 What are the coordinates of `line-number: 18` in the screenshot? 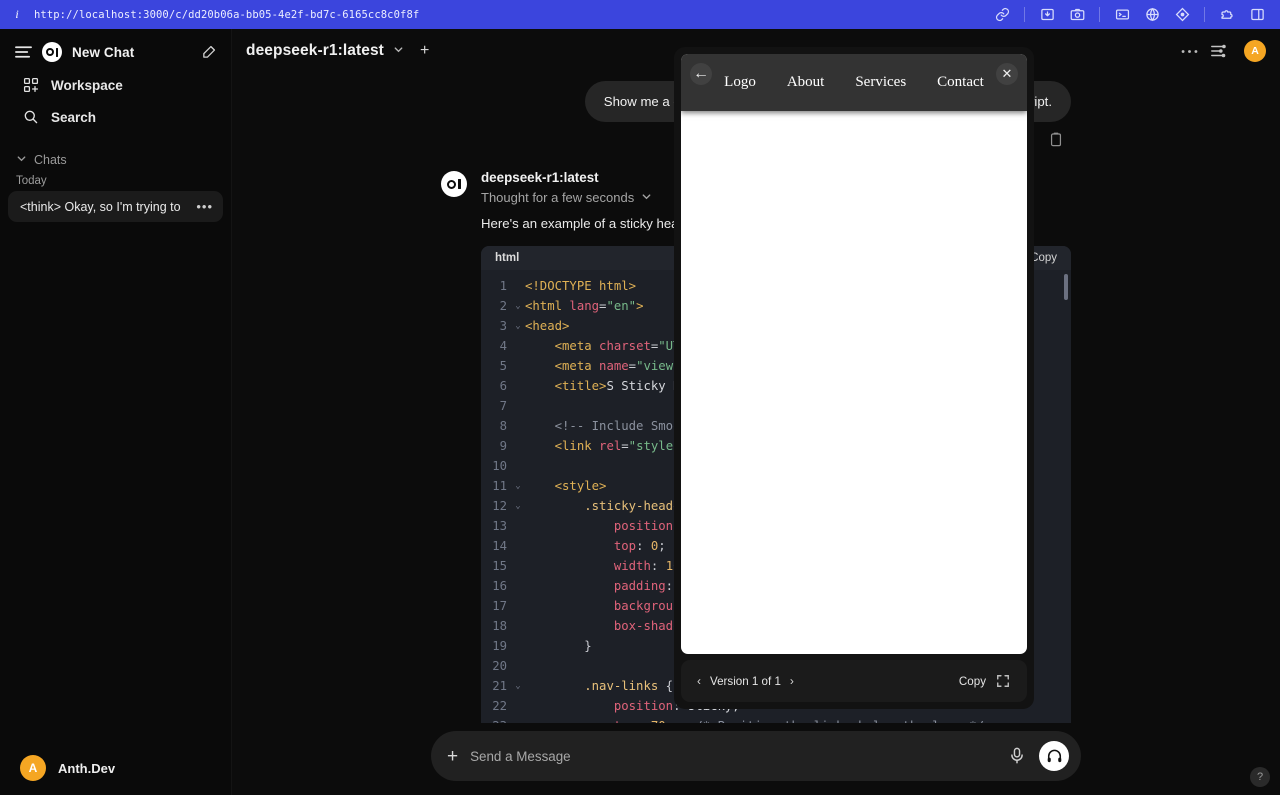 It's located at (499, 625).